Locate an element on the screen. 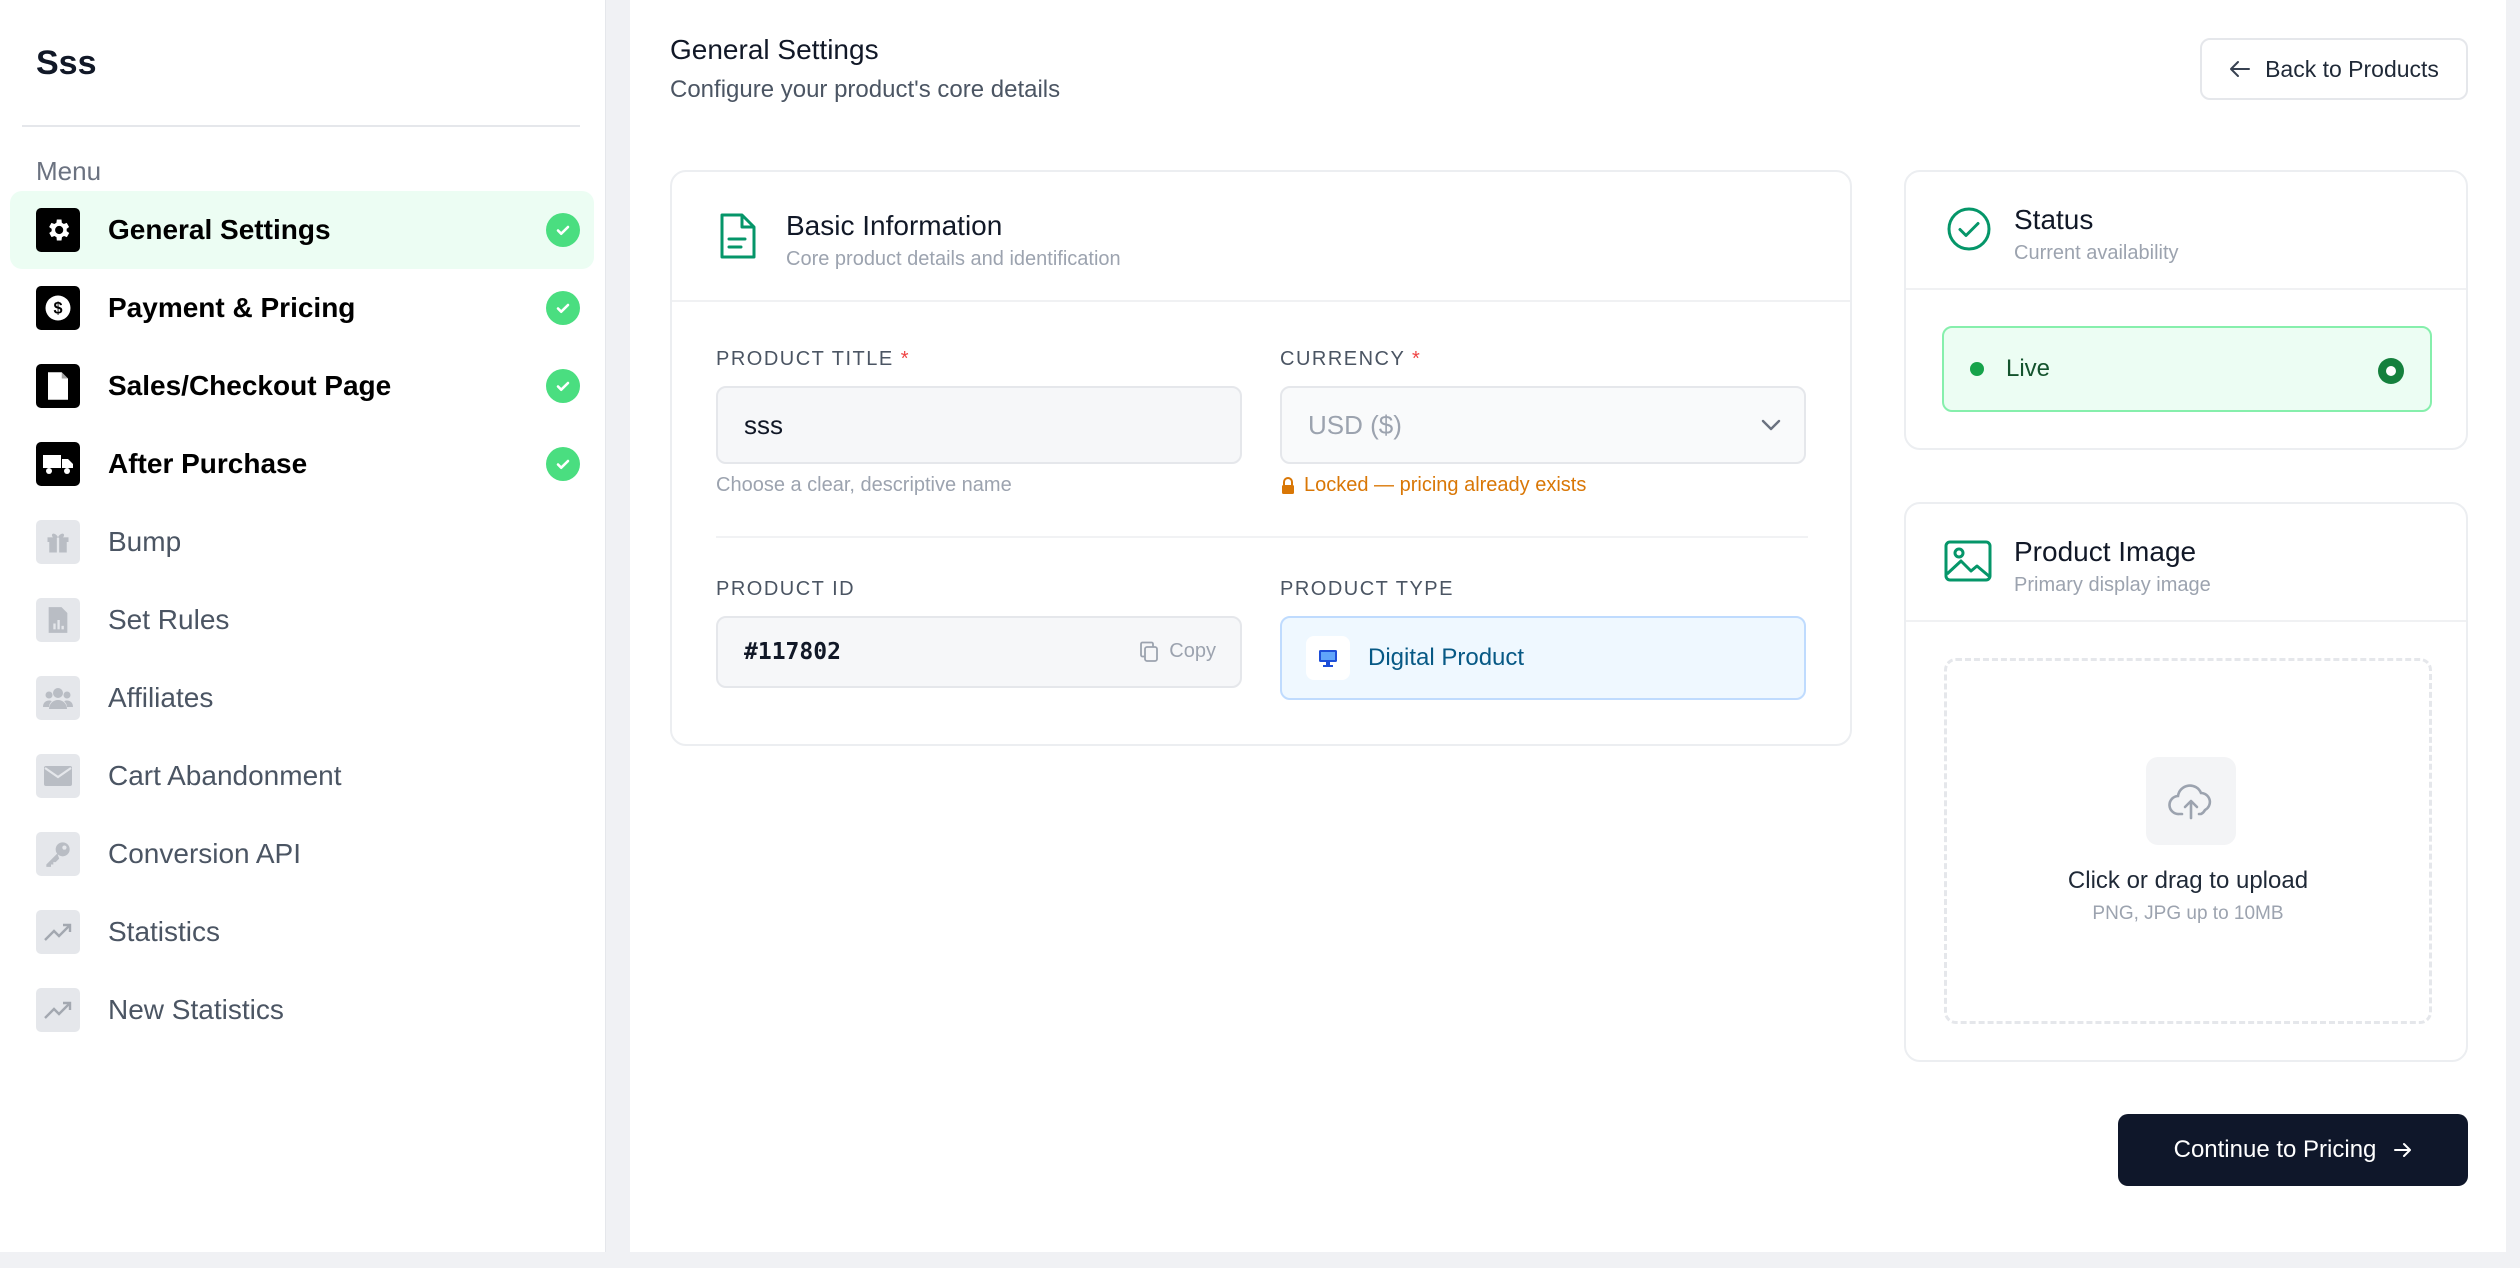 This screenshot has height=1268, width=2520. monitor-icon is located at coordinates (1328, 658).